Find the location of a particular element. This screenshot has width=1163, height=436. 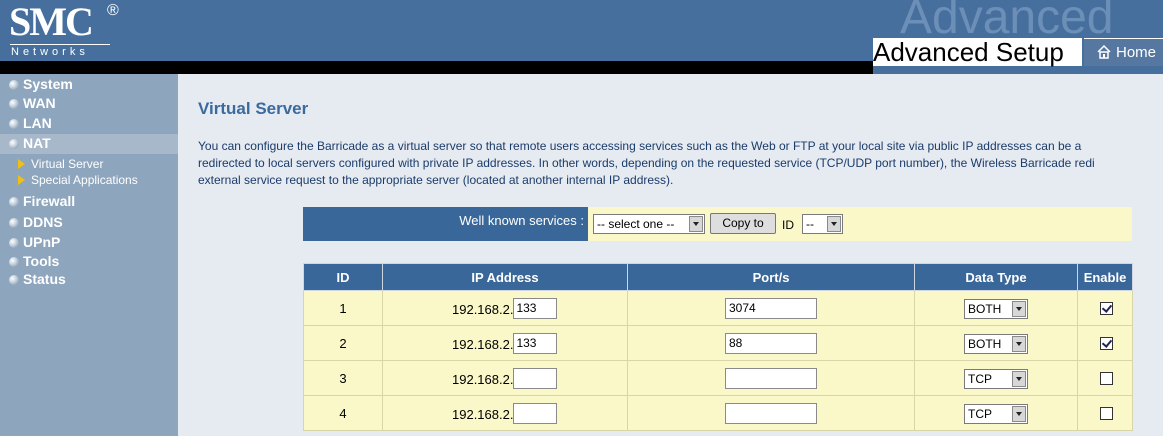

logo-divider is located at coordinates (60, 44).